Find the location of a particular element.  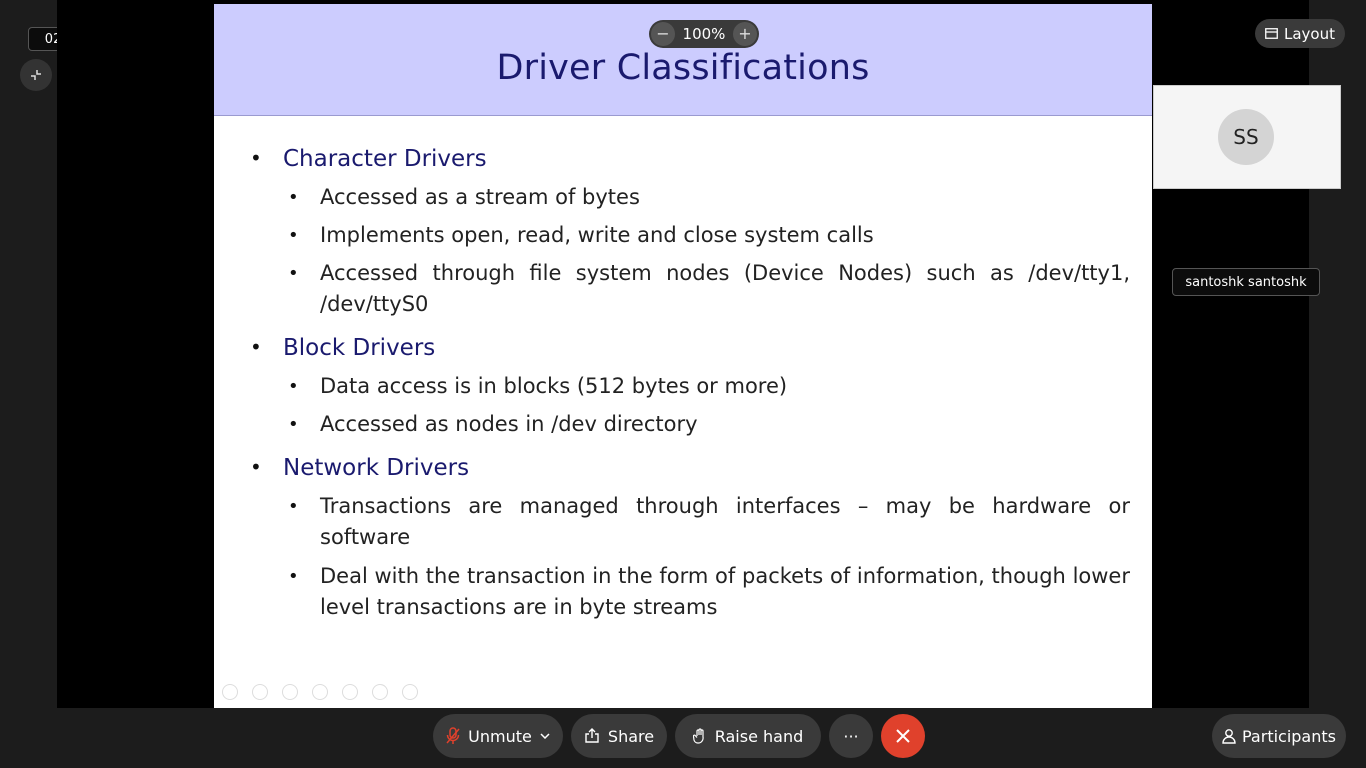

minus-icon: − is located at coordinates (663, 33).